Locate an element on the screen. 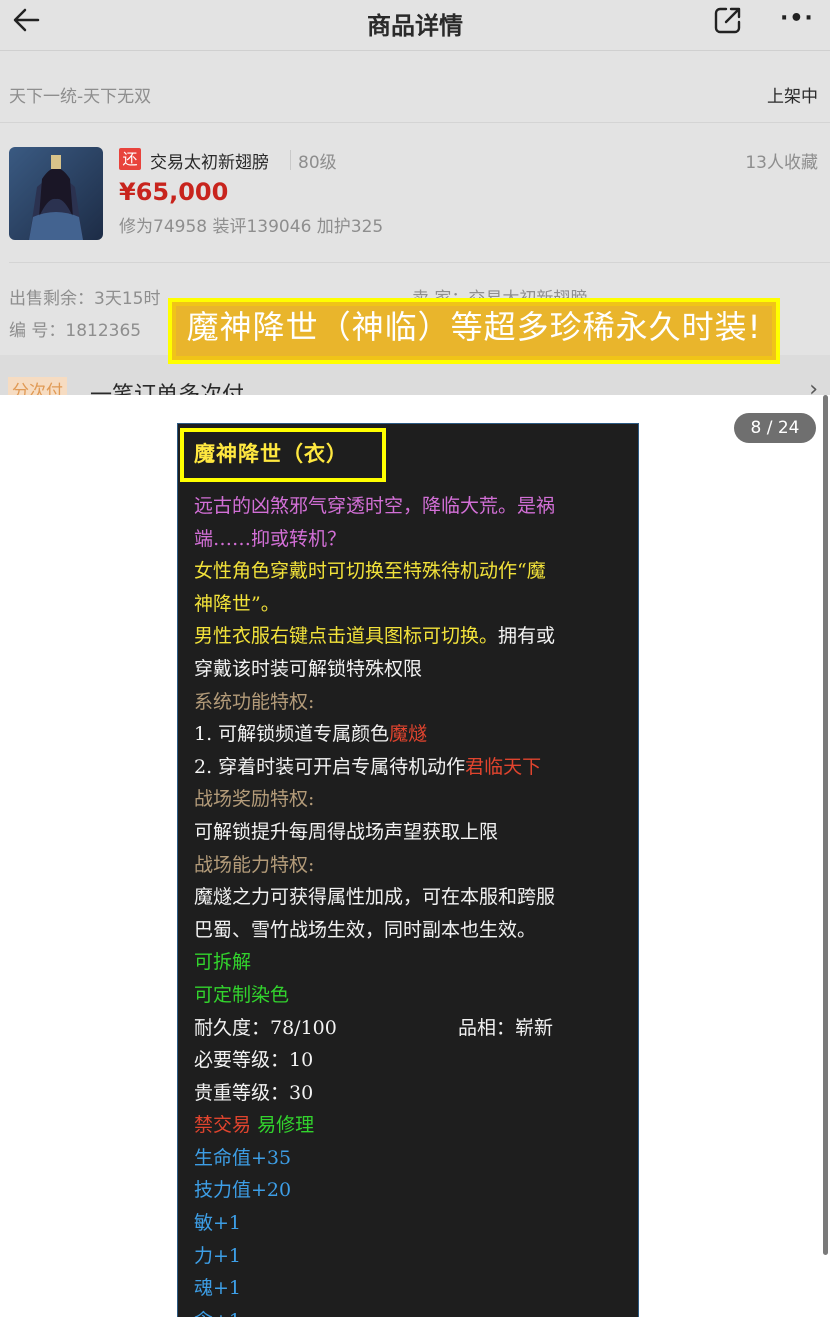 This screenshot has width=830, height=1317. promo-banner: 魔神降世（神临）等超多珍稀永久时装! is located at coordinates (474, 331).